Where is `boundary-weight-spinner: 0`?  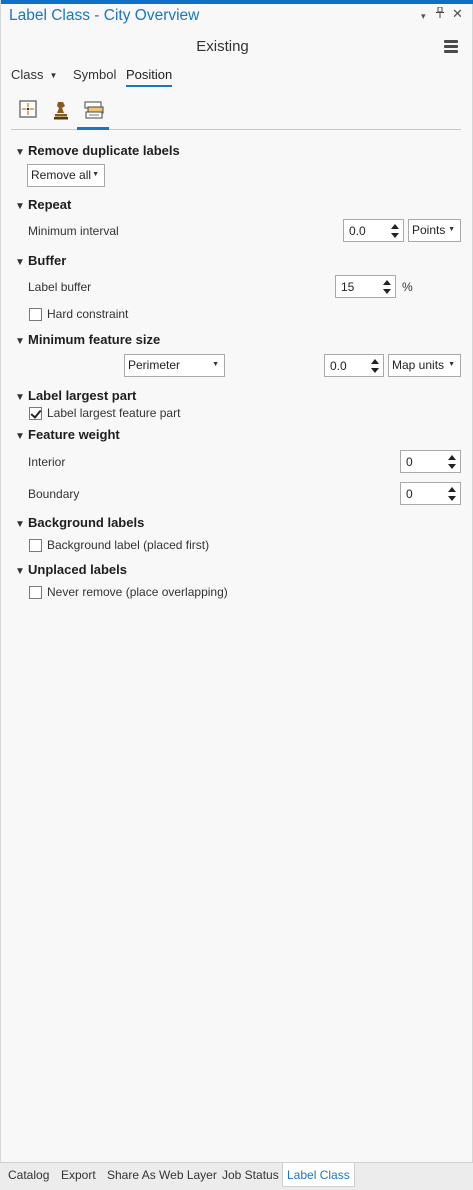
boundary-weight-spinner: 0 is located at coordinates (430, 493).